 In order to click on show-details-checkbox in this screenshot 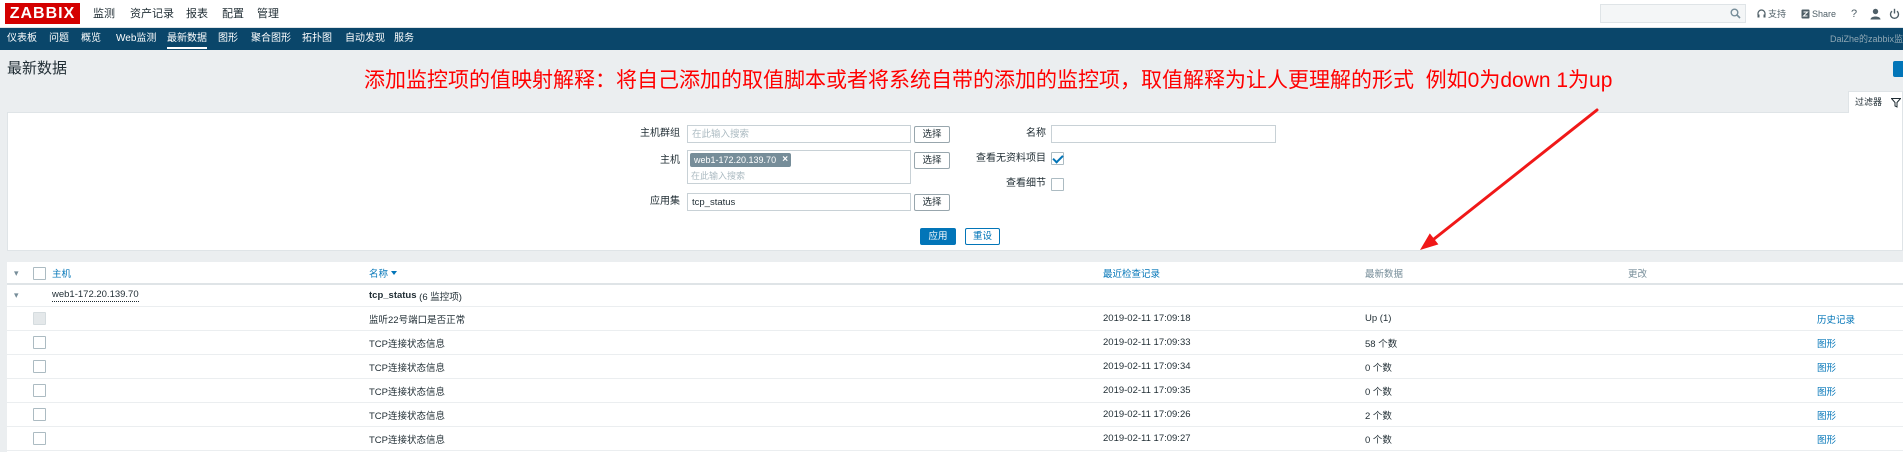, I will do `click(1057, 184)`.